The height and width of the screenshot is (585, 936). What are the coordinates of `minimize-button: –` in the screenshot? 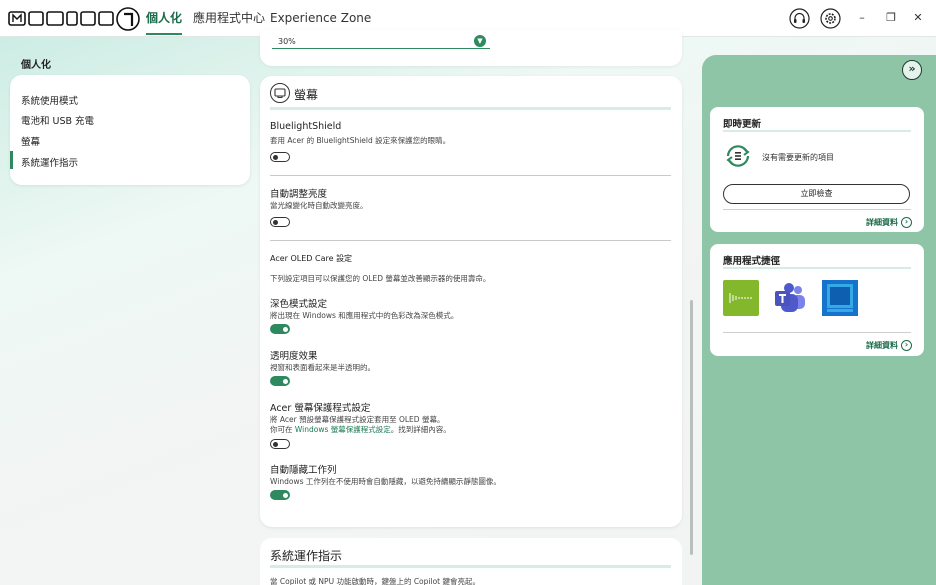 It's located at (862, 18).